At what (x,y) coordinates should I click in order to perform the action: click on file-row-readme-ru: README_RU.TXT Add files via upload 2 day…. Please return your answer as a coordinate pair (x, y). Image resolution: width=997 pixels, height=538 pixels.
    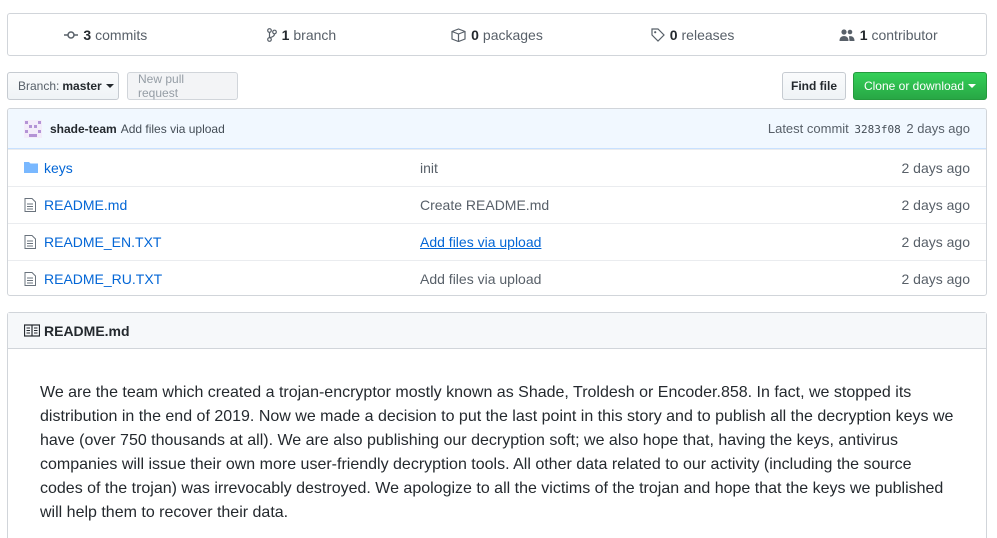
    Looking at the image, I should click on (497, 277).